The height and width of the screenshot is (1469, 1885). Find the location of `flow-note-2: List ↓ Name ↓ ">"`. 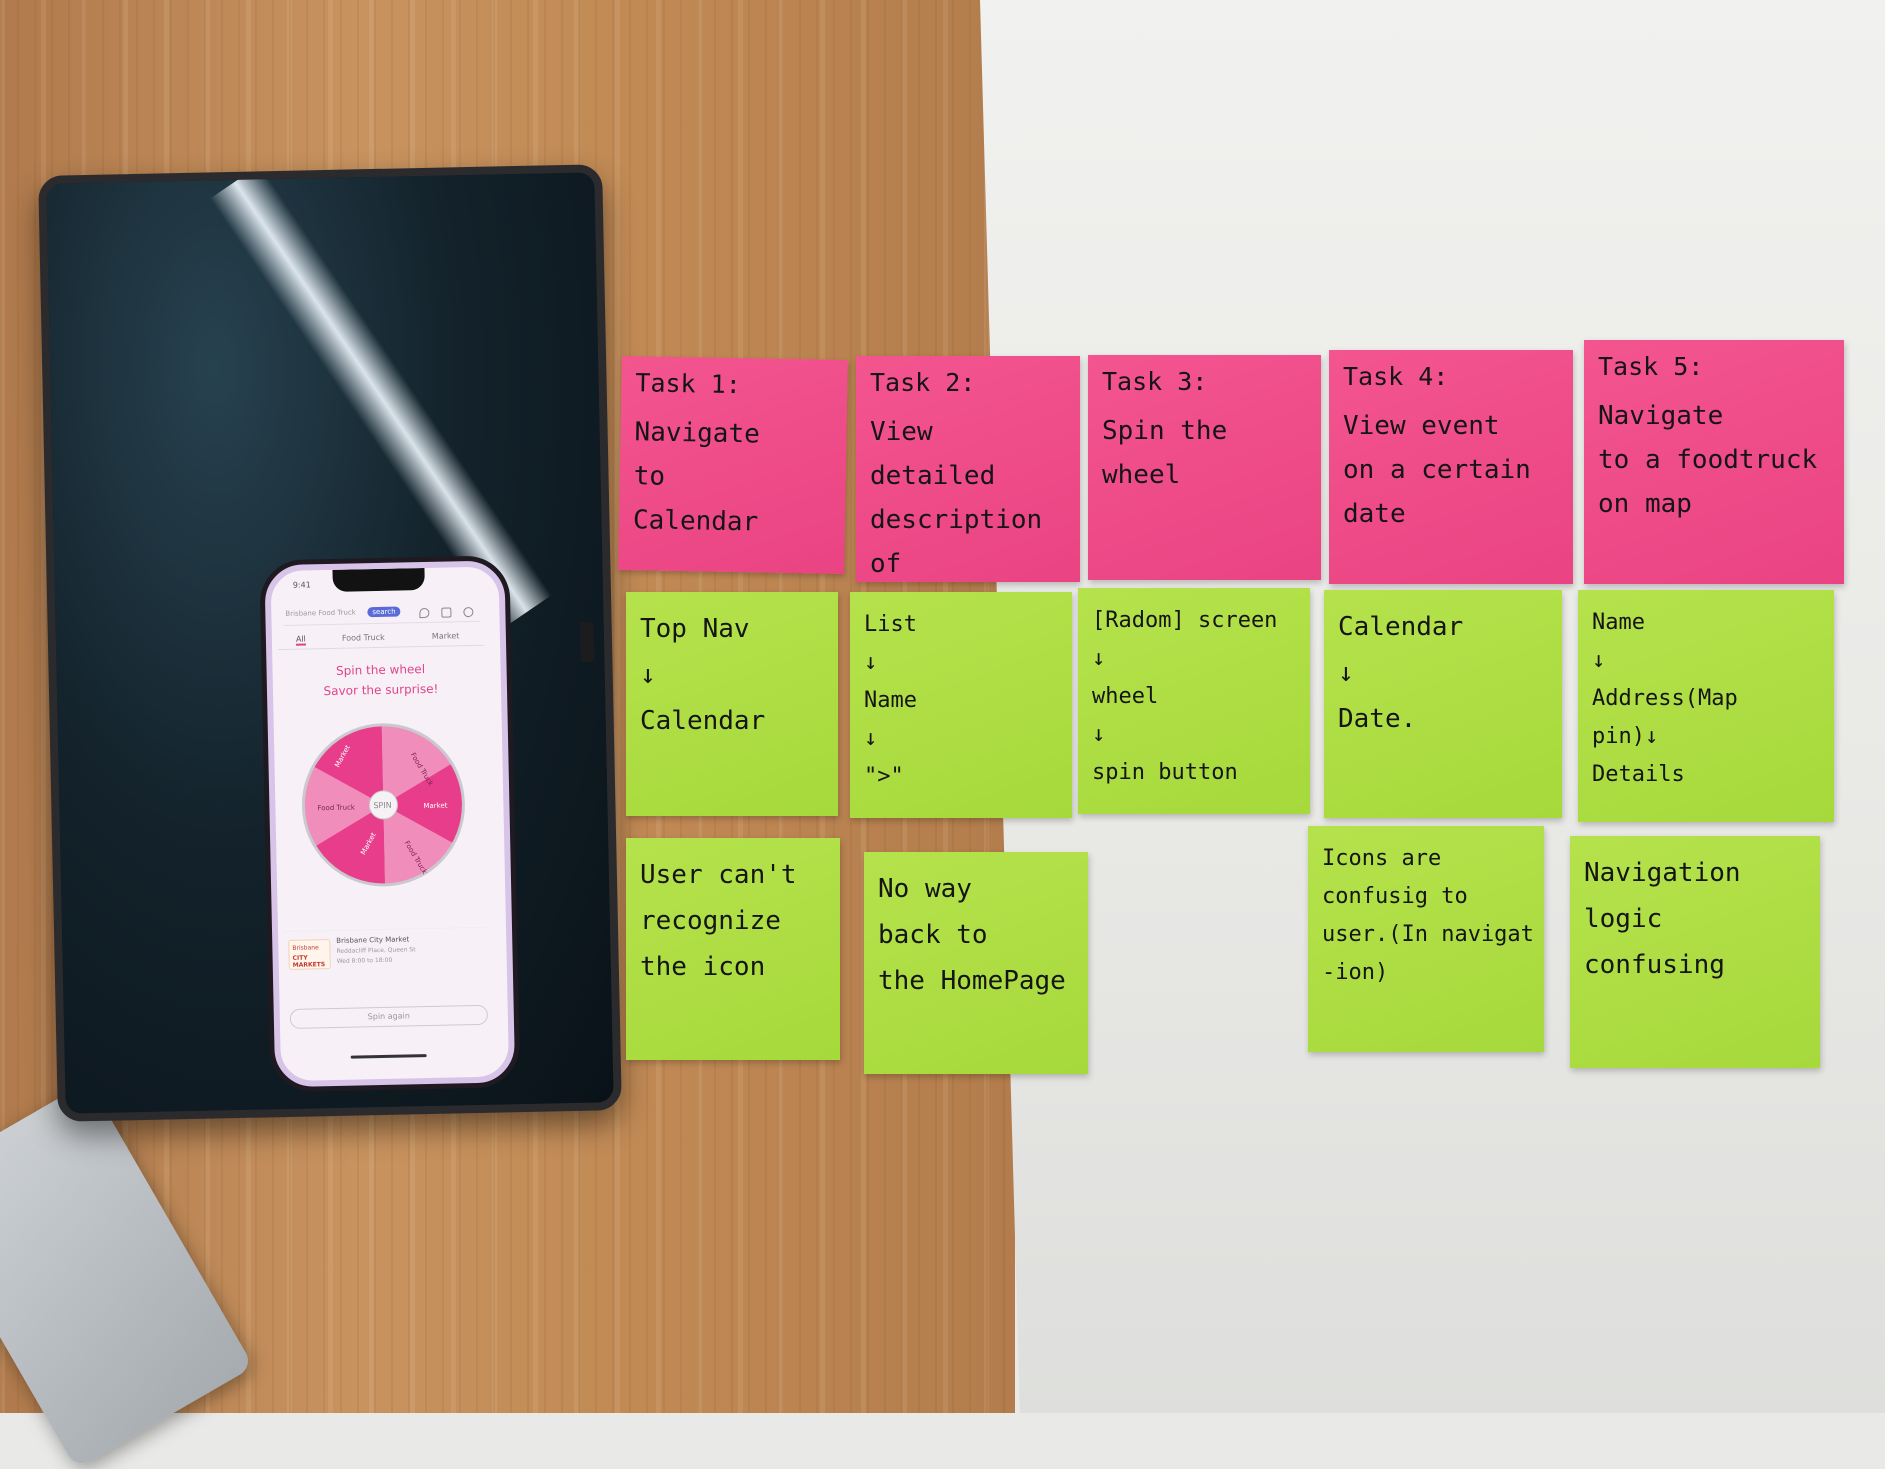

flow-note-2: List ↓ Name ↓ ">" is located at coordinates (961, 705).